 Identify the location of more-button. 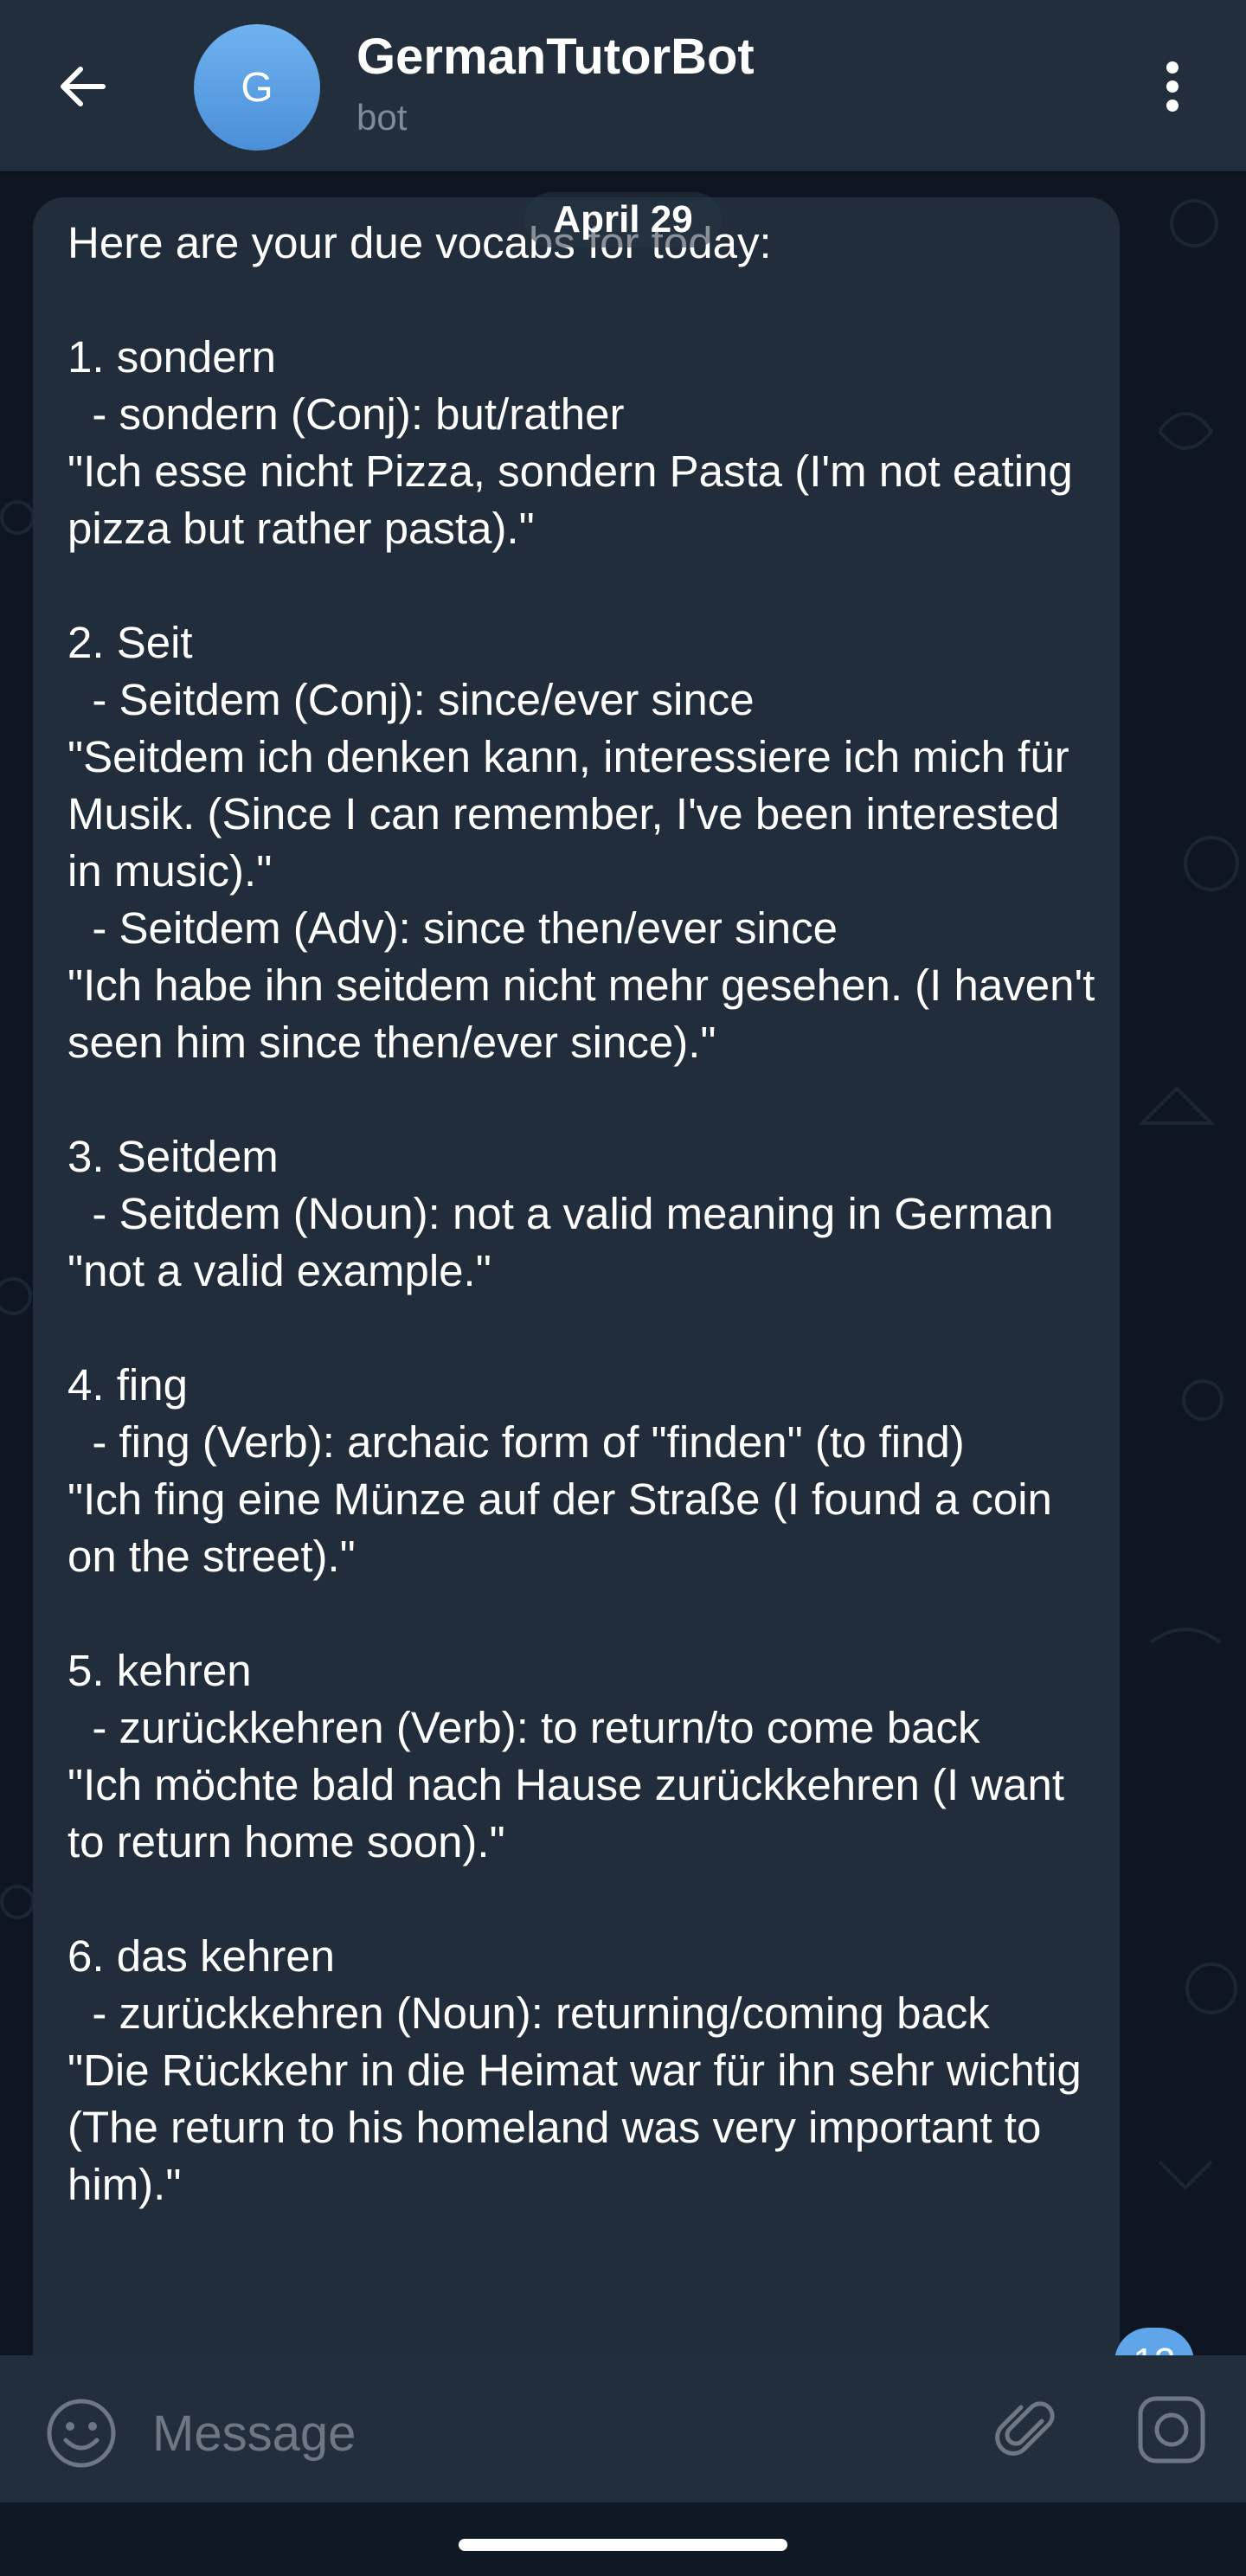
(1172, 87).